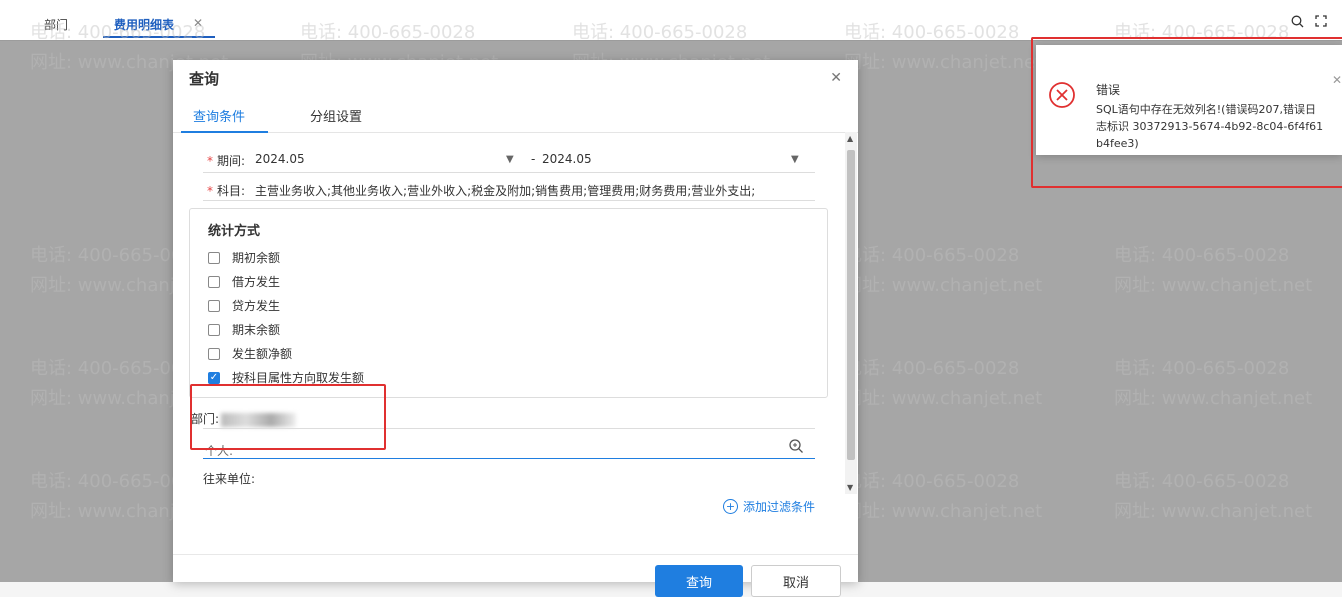 The image size is (1342, 597). What do you see at coordinates (699, 581) in the screenshot?
I see `query-button: 查询` at bounding box center [699, 581].